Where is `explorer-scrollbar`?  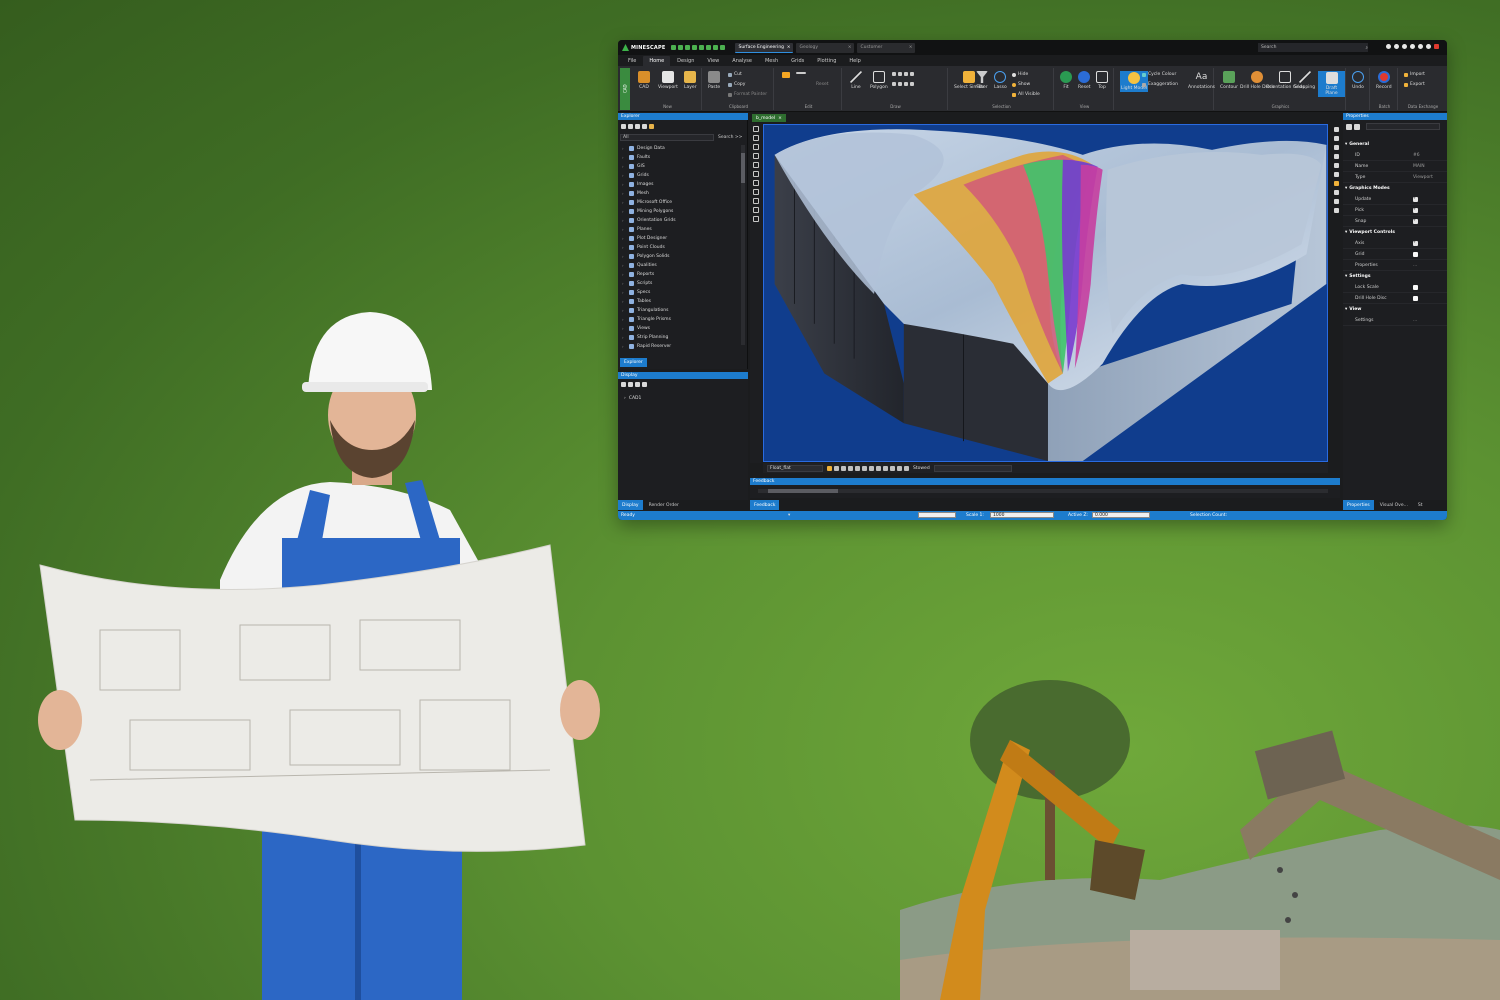 explorer-scrollbar is located at coordinates (743, 245).